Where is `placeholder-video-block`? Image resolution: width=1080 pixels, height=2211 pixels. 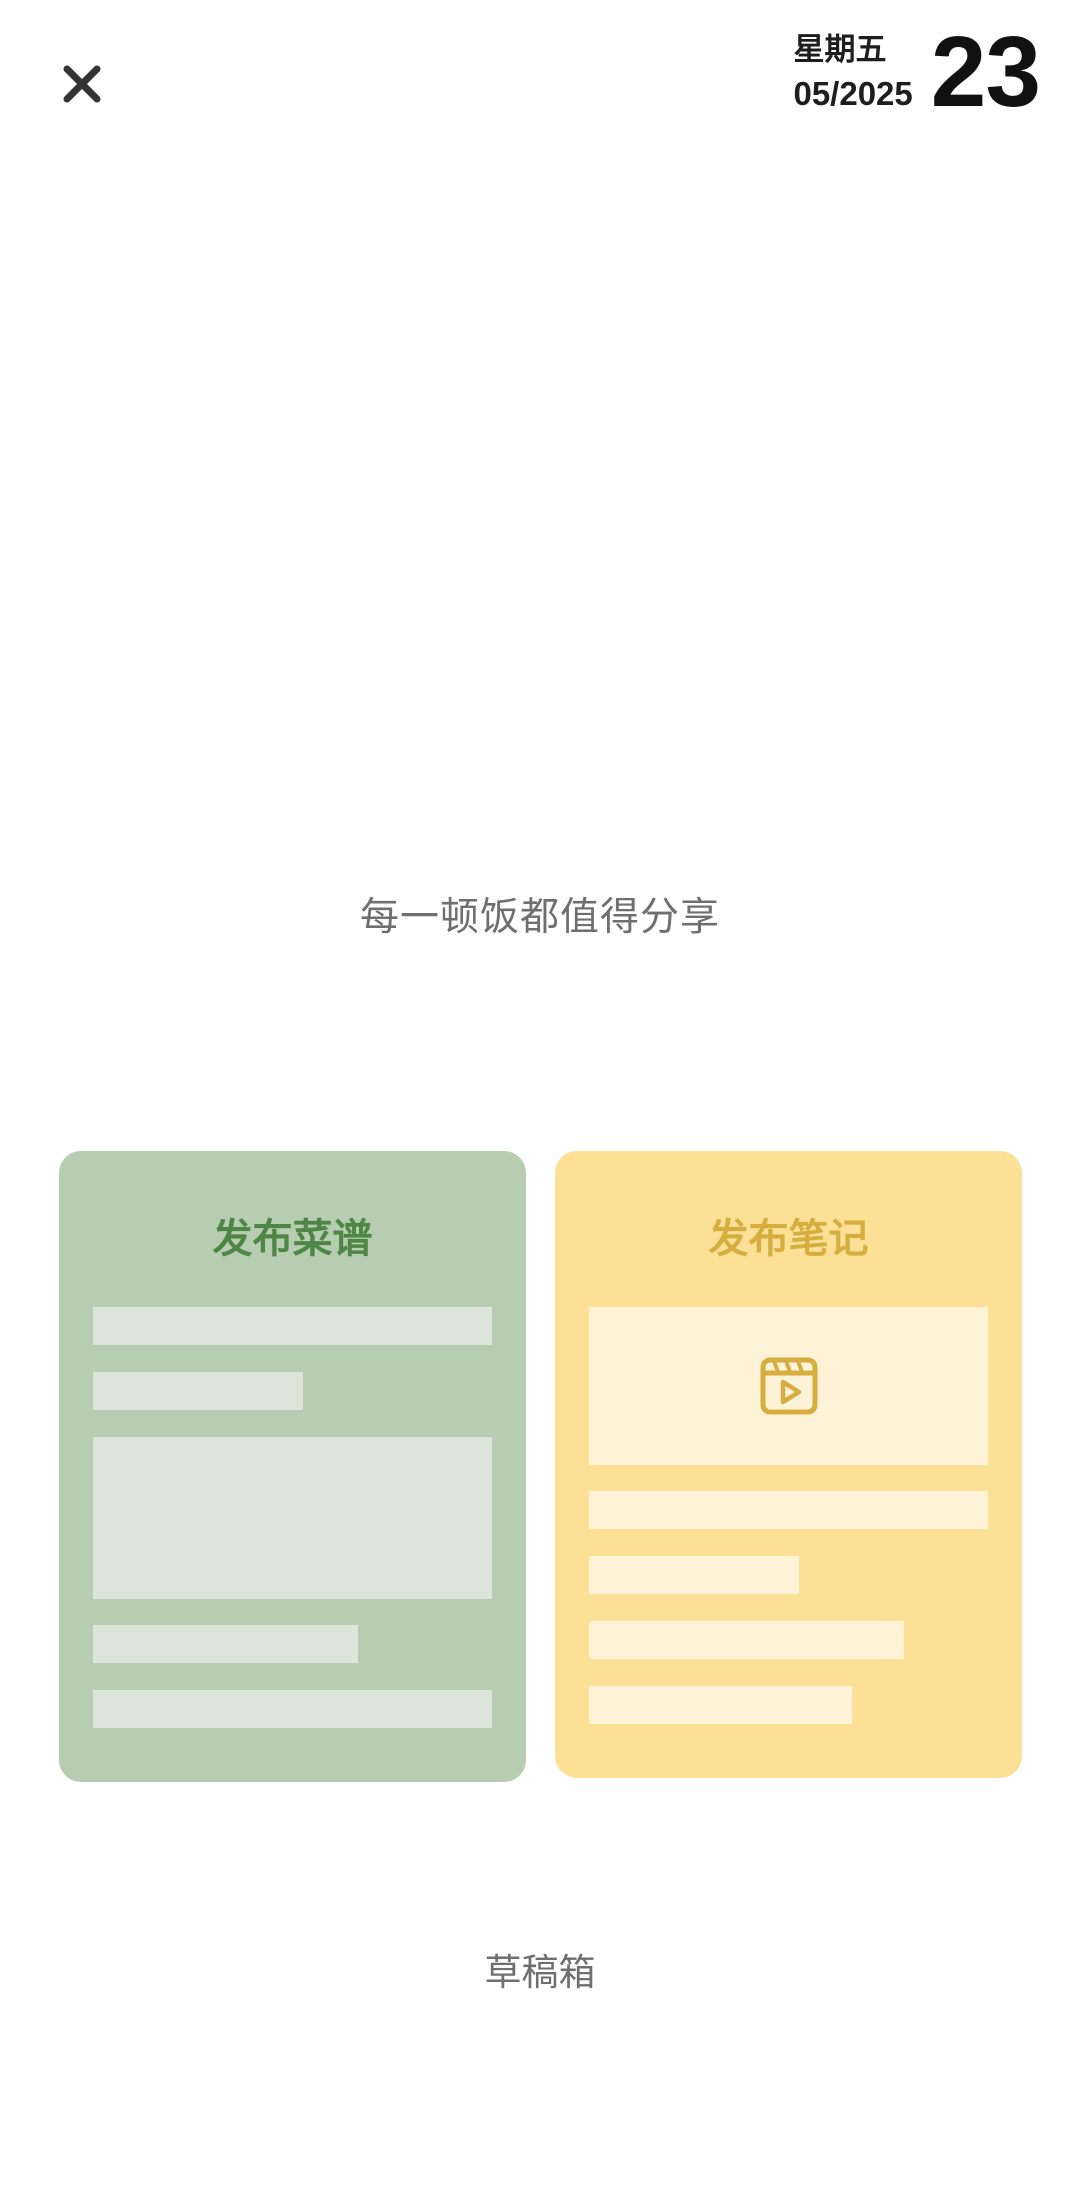
placeholder-video-block is located at coordinates (788, 1386).